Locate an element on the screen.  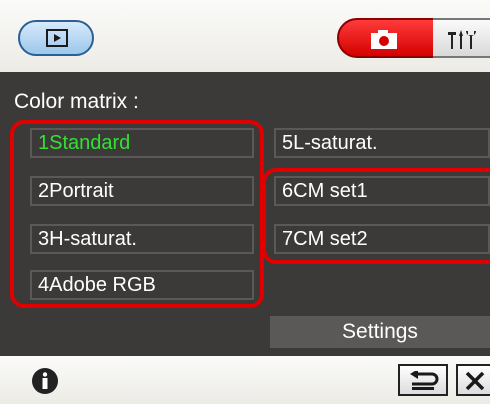
playback-mode-button is located at coordinates (56, 38).